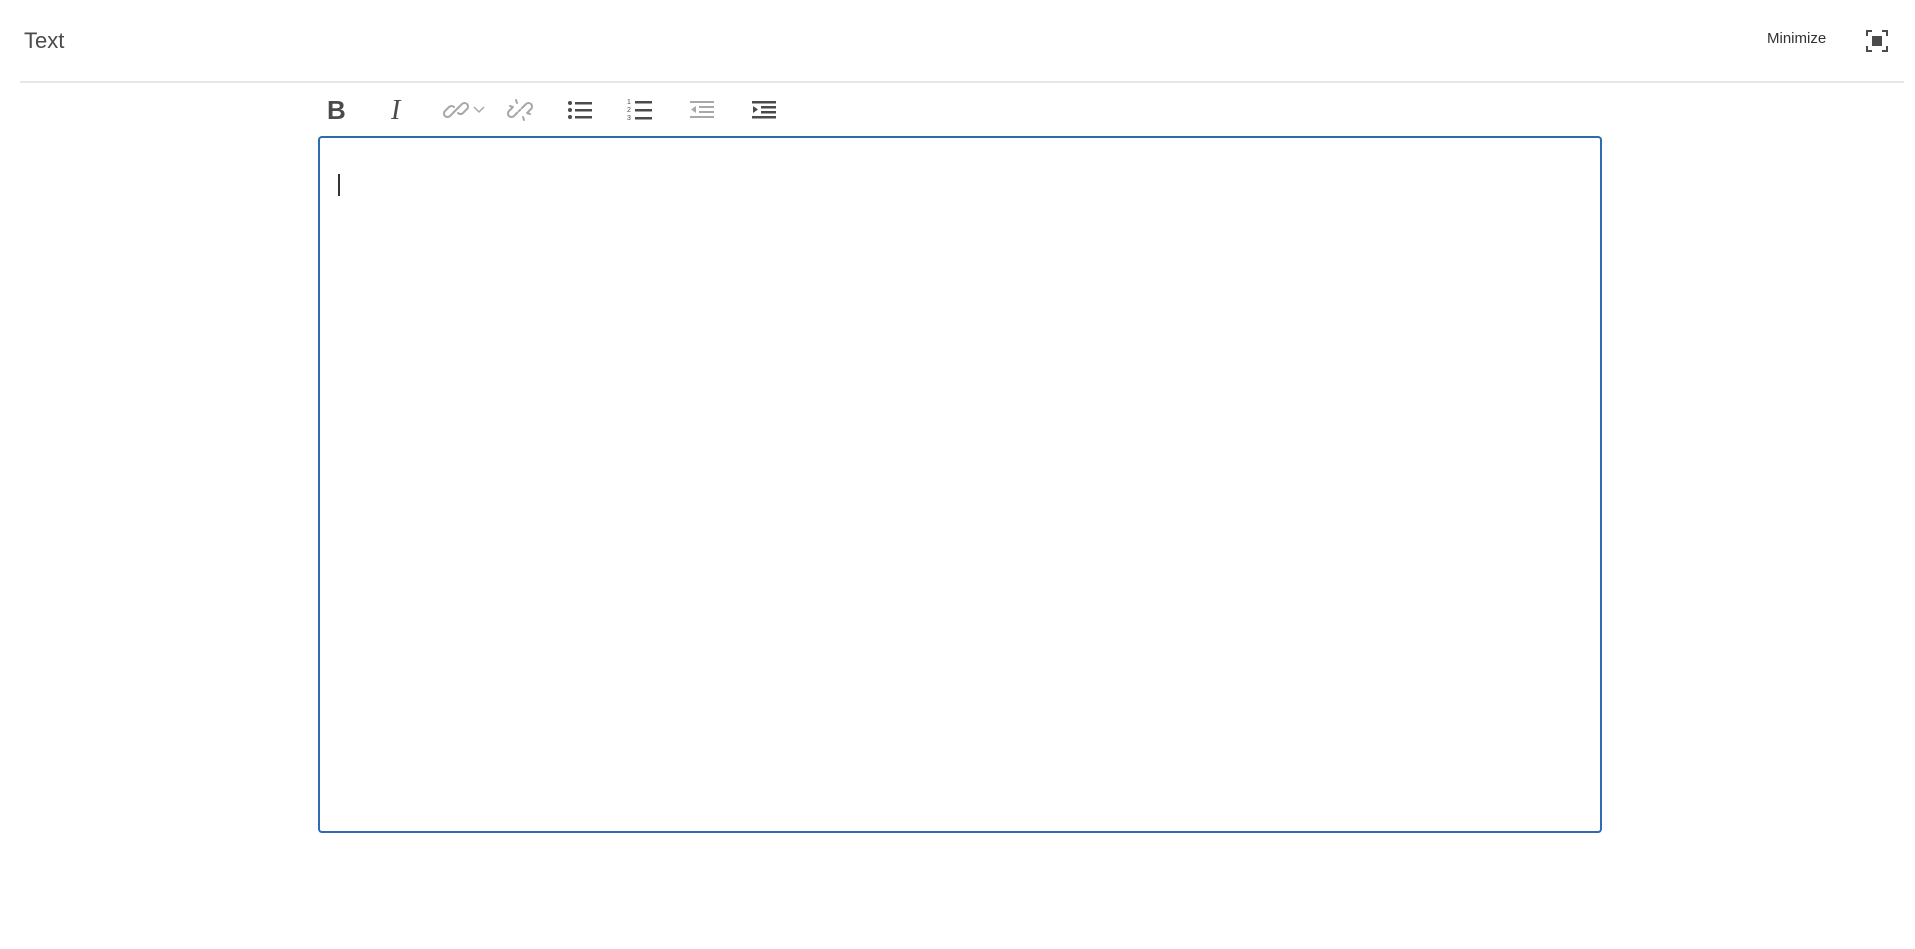 This screenshot has width=1915, height=949. I want to click on numbered-list-icon: 1 2 3, so click(640, 110).